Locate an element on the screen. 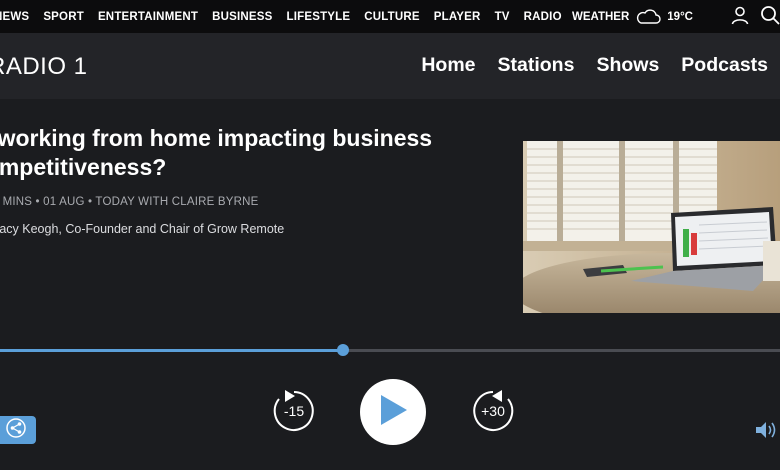 The width and height of the screenshot is (780, 470). progress-fill is located at coordinates (172, 350).